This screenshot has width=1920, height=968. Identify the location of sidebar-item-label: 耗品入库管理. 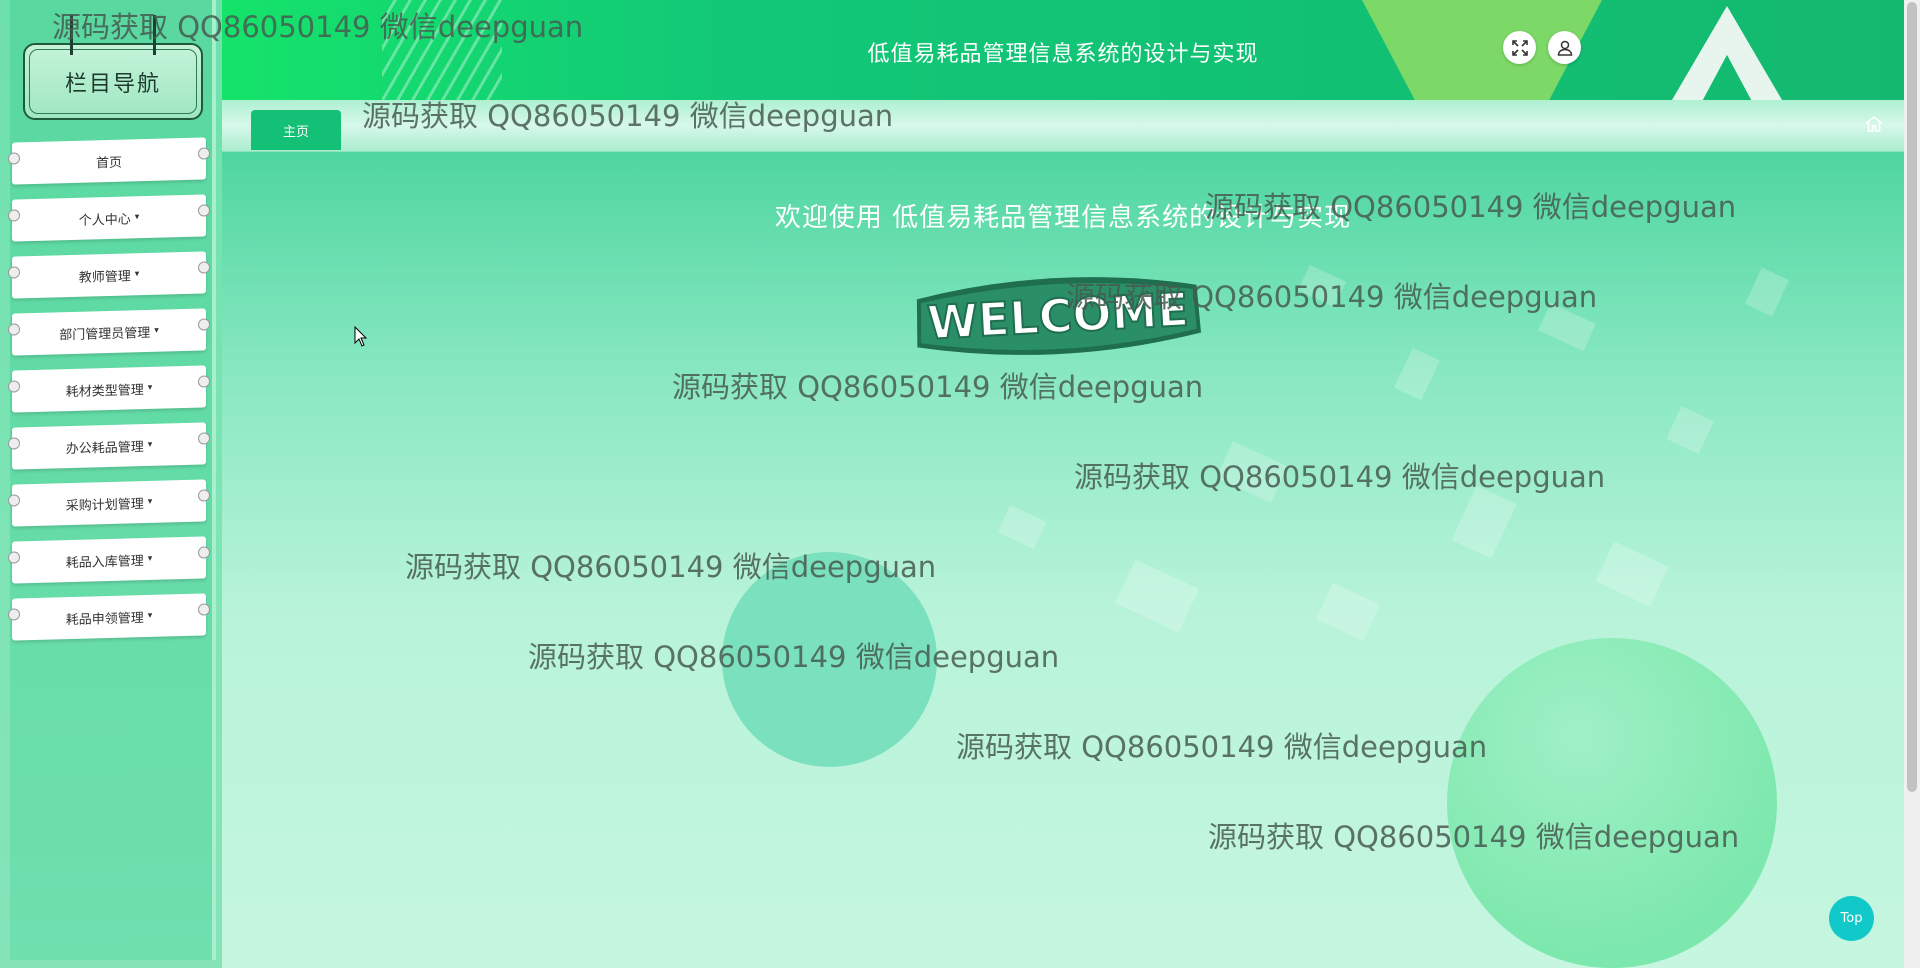
(104, 562).